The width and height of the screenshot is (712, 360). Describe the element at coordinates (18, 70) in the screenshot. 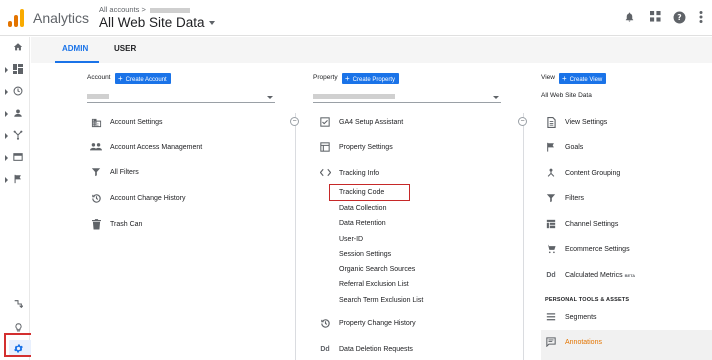

I see `customization-icon` at that location.